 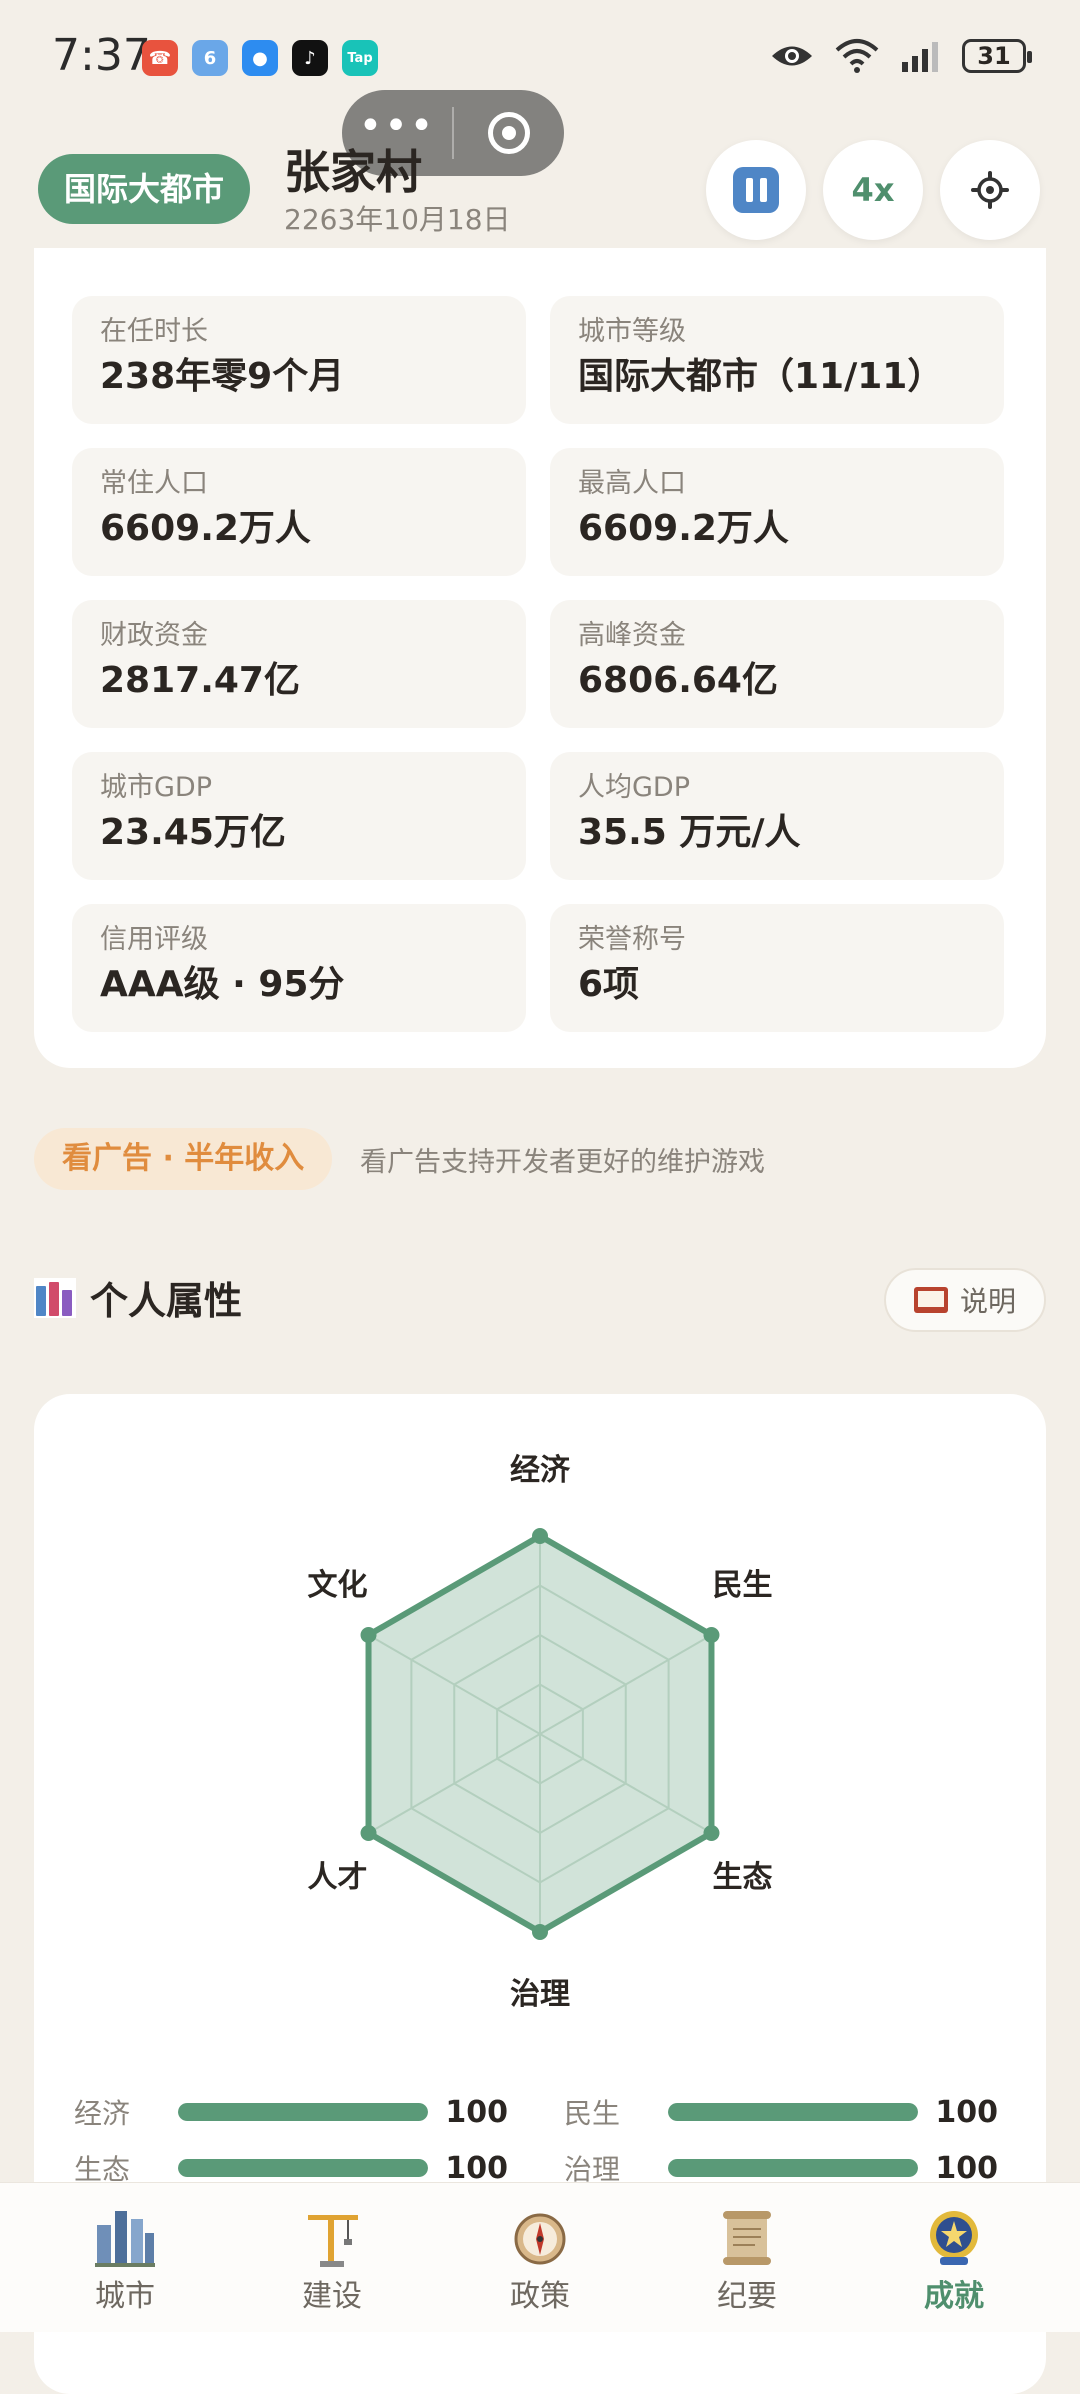 I want to click on notification-app-icons: ☎ 6 ● ♪ Tap, so click(x=260, y=58).